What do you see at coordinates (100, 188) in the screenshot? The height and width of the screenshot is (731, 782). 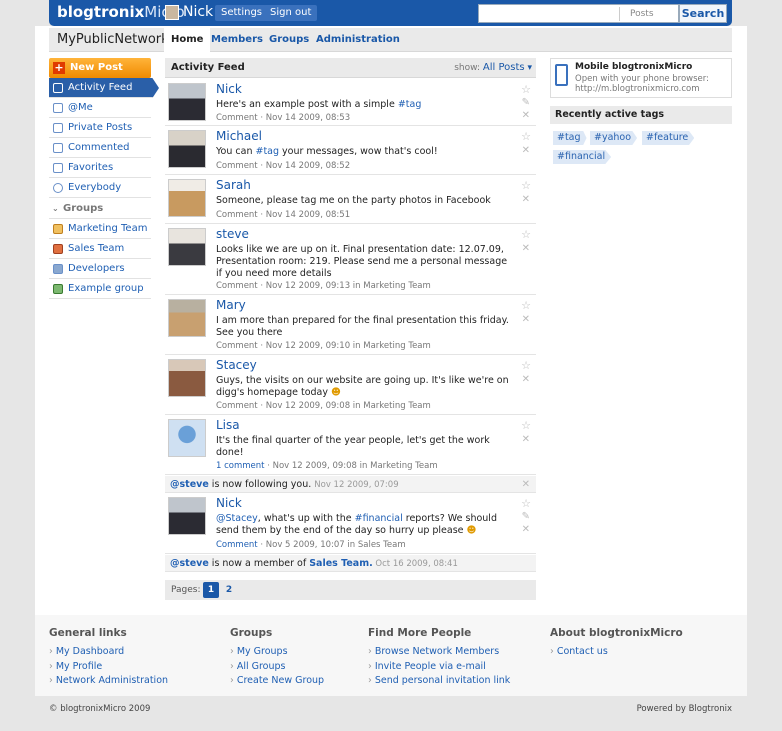 I see `sidebar-item-everybody: Everybody` at bounding box center [100, 188].